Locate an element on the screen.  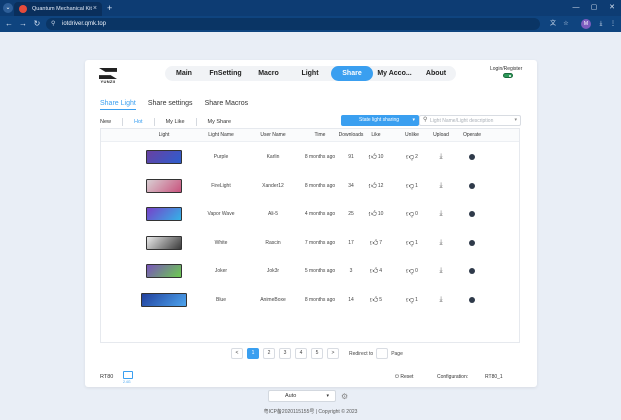
like-button: 👍︎ 5 is located at coordinates (376, 300).